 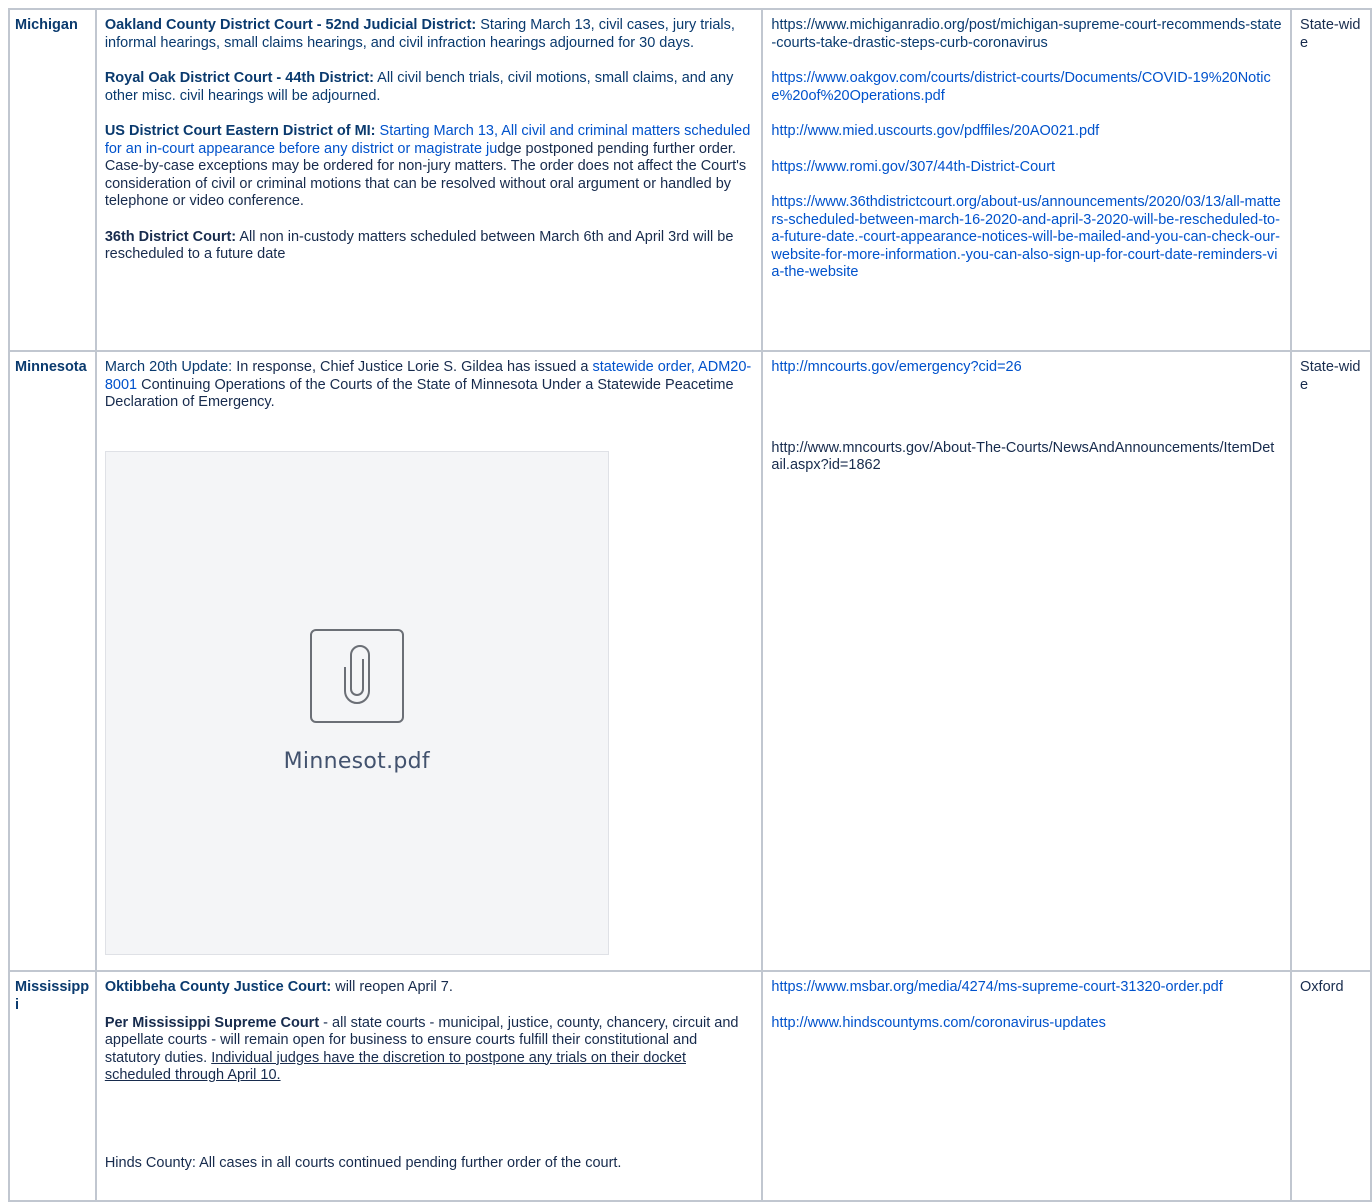 I want to click on state-cell: Minnesota, so click(x=52, y=661).